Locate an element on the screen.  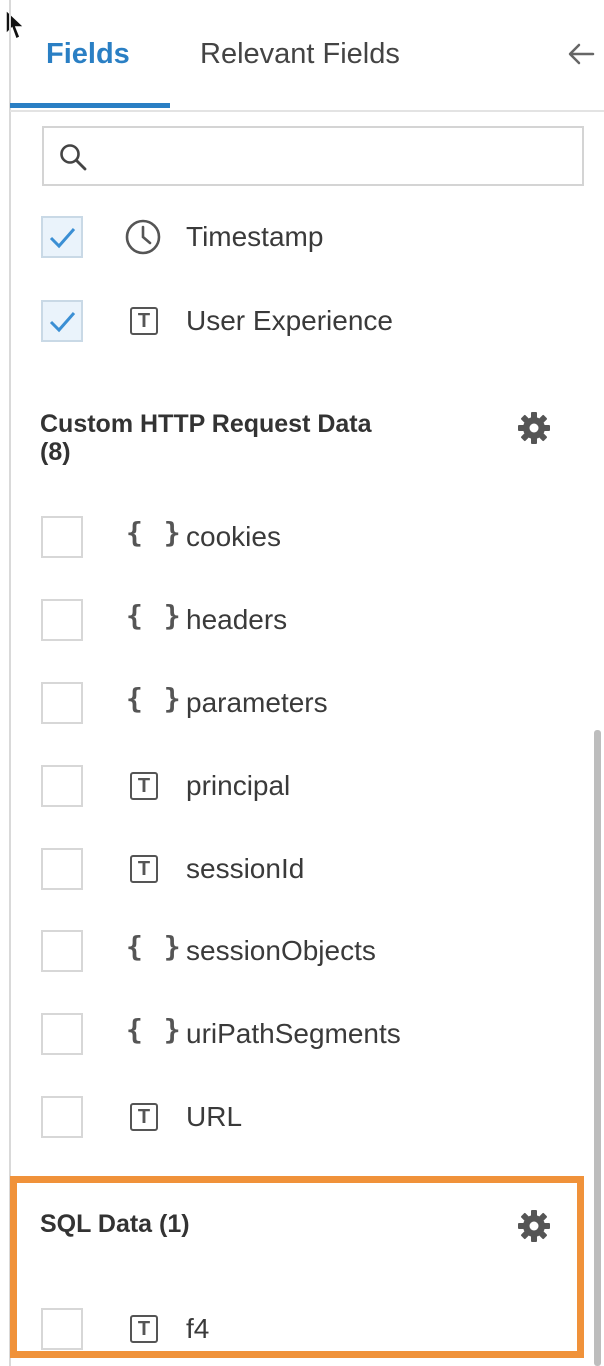
field-row-sessionid: T sessionId is located at coordinates (280, 870).